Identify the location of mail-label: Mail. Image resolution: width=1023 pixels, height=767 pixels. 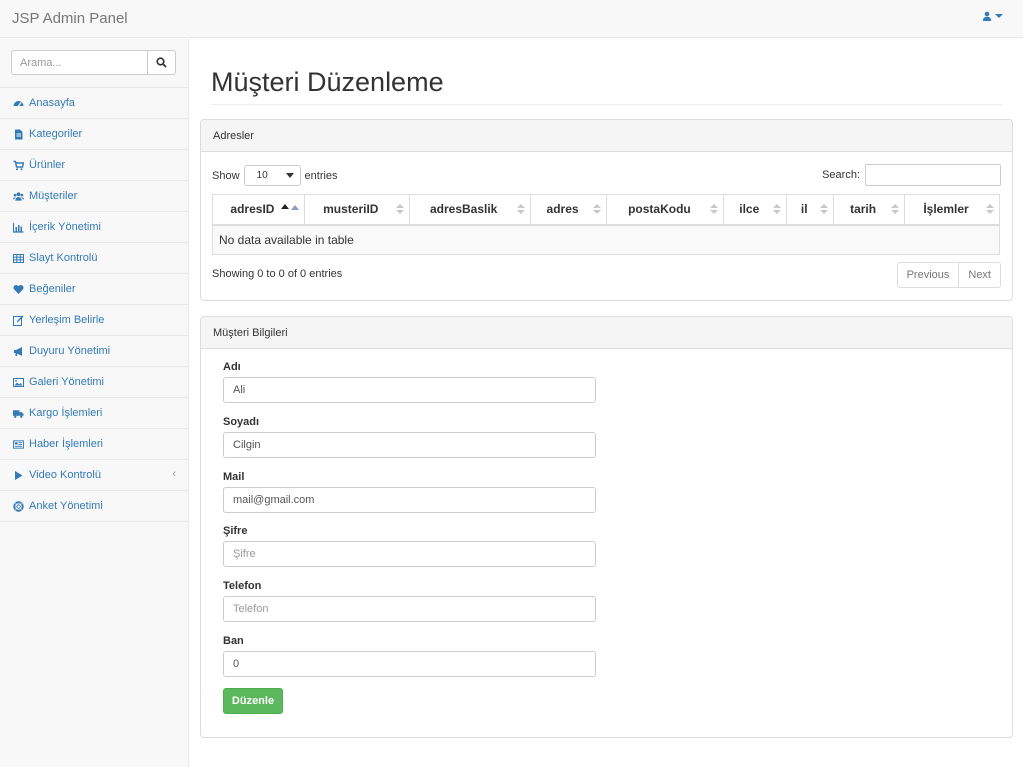
(234, 477).